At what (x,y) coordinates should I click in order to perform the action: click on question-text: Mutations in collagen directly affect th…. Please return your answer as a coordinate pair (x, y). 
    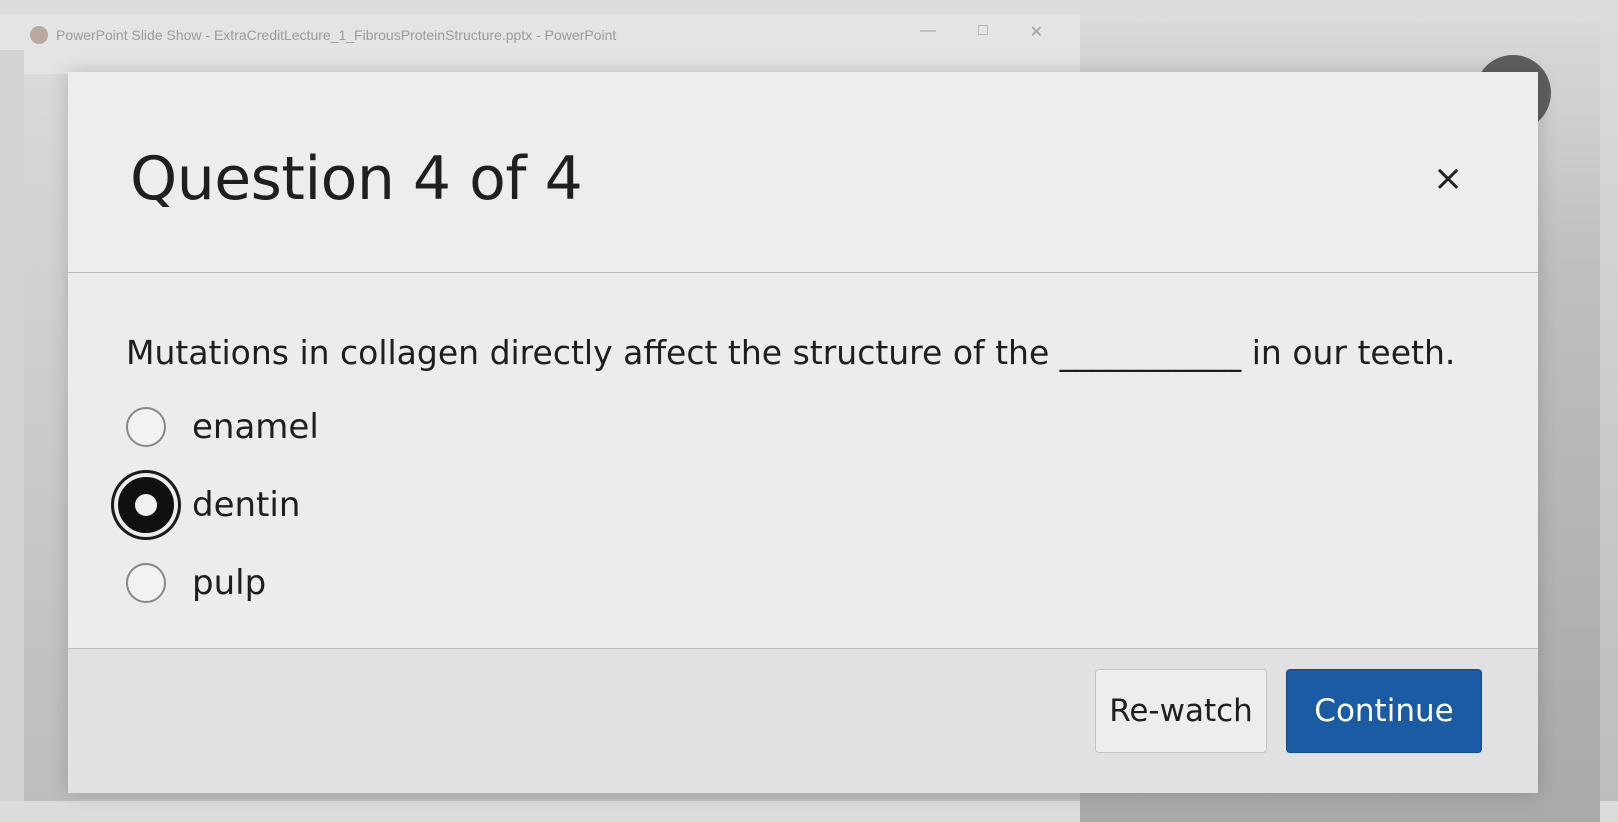
    Looking at the image, I should click on (791, 352).